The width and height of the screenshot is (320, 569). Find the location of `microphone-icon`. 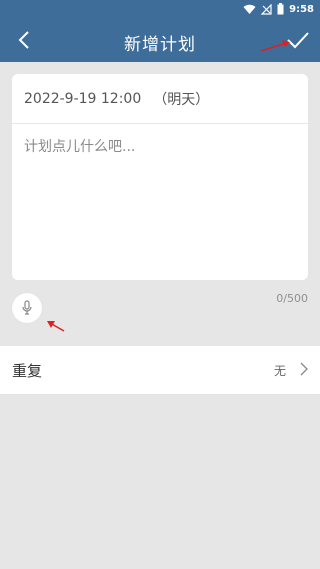

microphone-icon is located at coordinates (27, 307).